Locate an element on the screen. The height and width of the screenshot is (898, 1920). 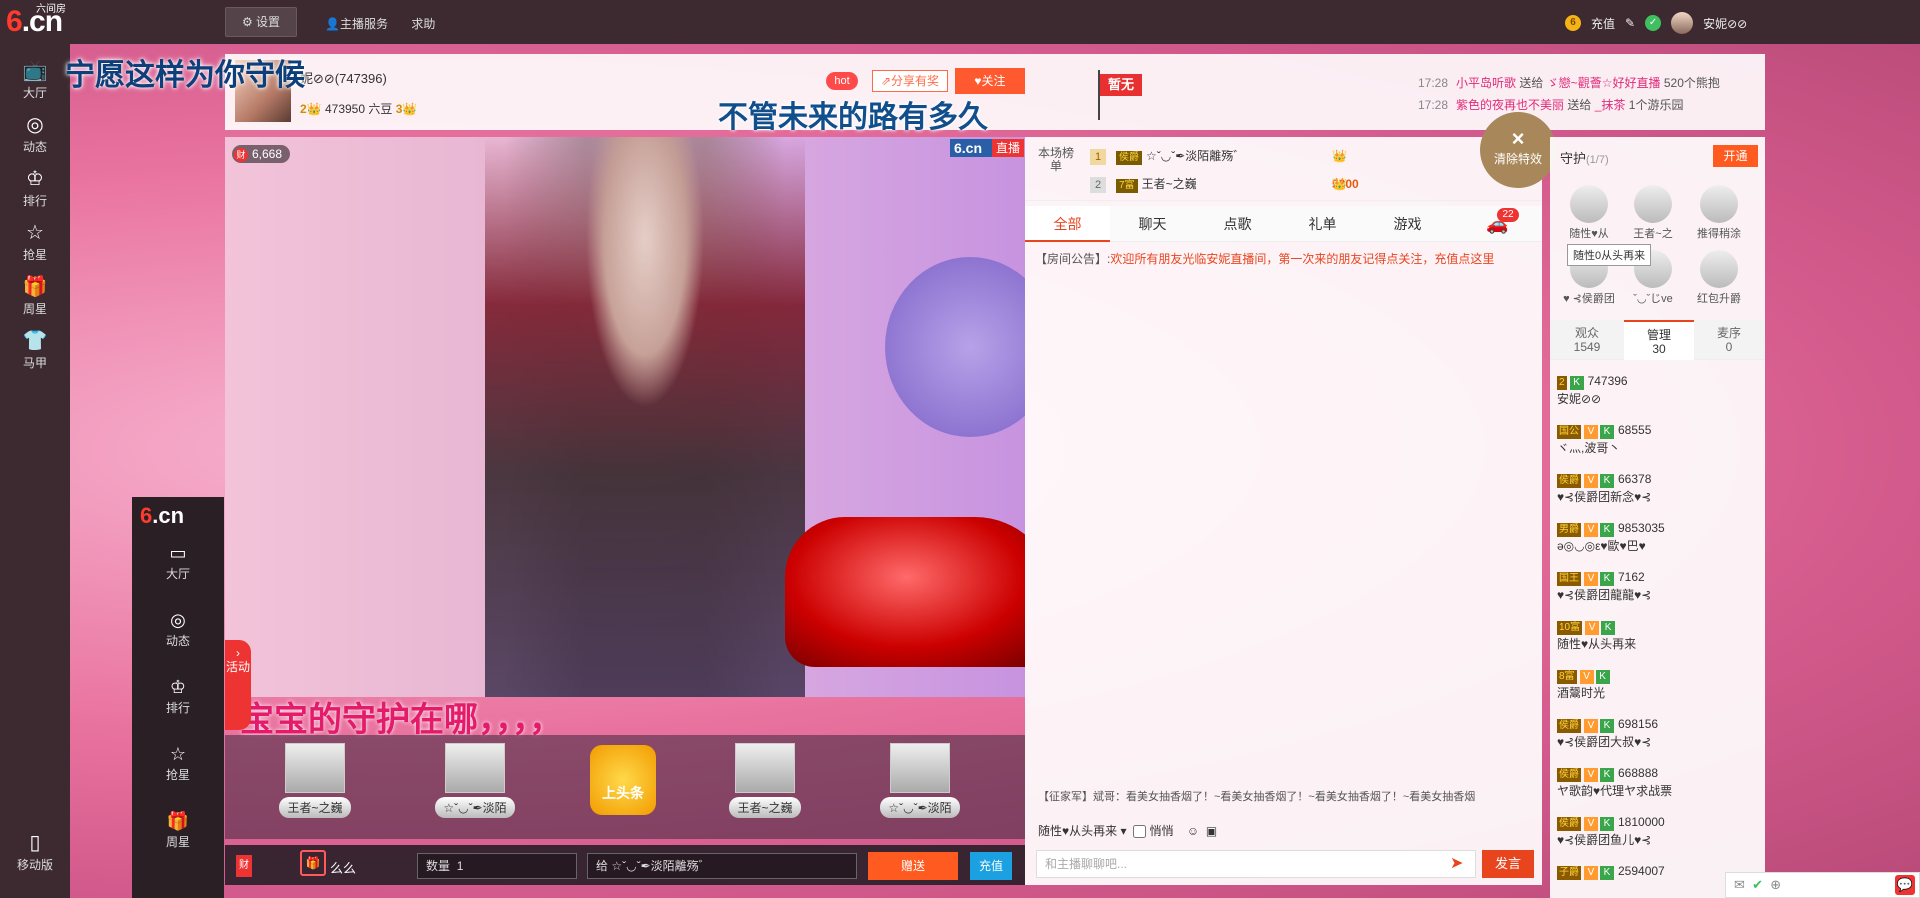
mini-nav-weekstar: 🎁 周星 is located at coordinates (178, 842).